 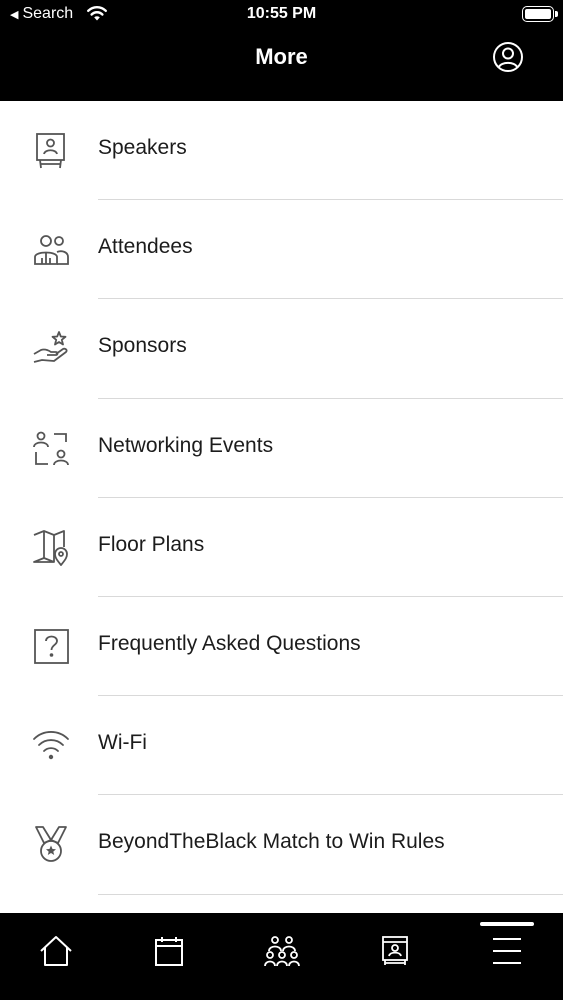 What do you see at coordinates (229, 643) in the screenshot?
I see `menu-item-label: Frequently Asked Questions` at bounding box center [229, 643].